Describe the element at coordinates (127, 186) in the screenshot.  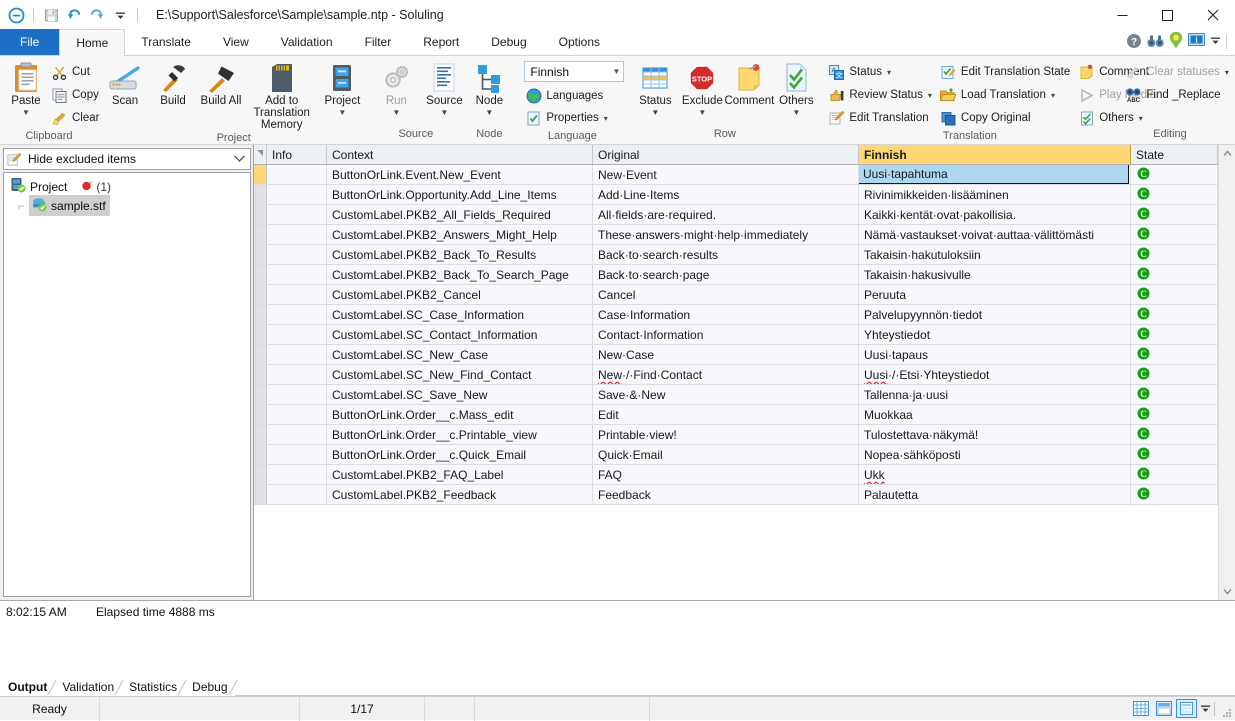
I see `tree-node-project: Project (1)` at that location.